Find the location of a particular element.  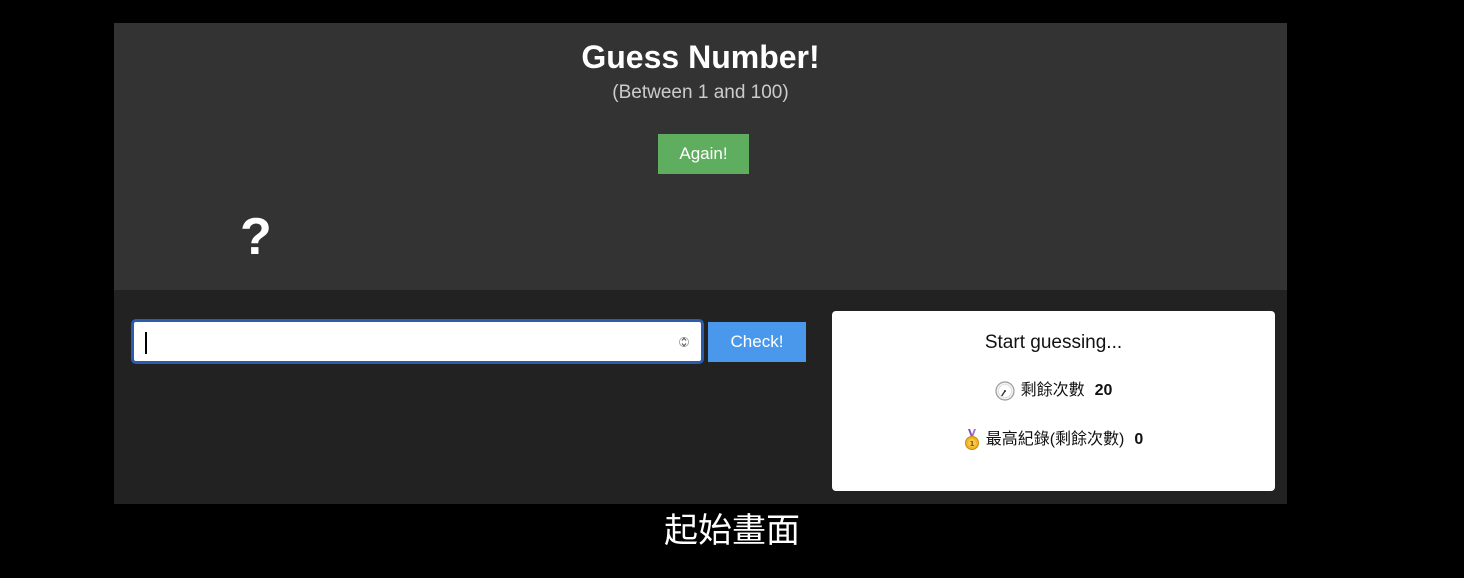

stopwatch-icon is located at coordinates (1004, 391).